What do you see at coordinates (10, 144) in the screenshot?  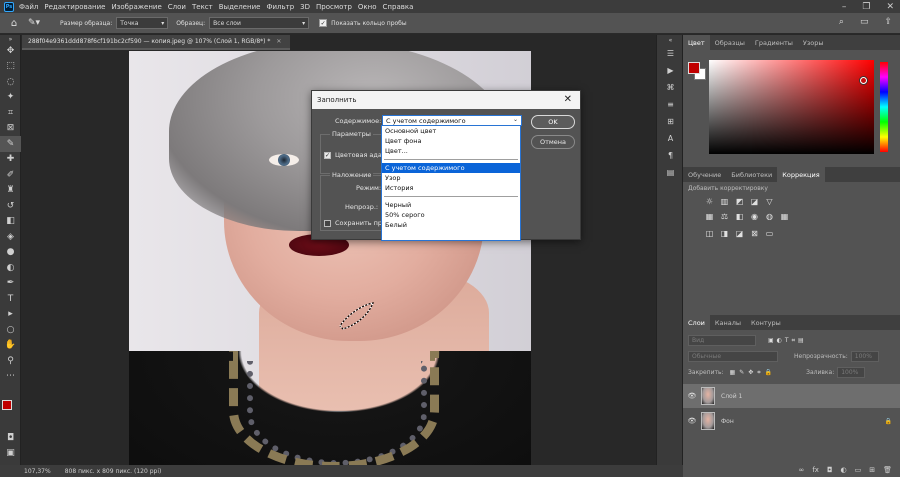 I see `eyedropper-tool-icon: ✎` at bounding box center [10, 144].